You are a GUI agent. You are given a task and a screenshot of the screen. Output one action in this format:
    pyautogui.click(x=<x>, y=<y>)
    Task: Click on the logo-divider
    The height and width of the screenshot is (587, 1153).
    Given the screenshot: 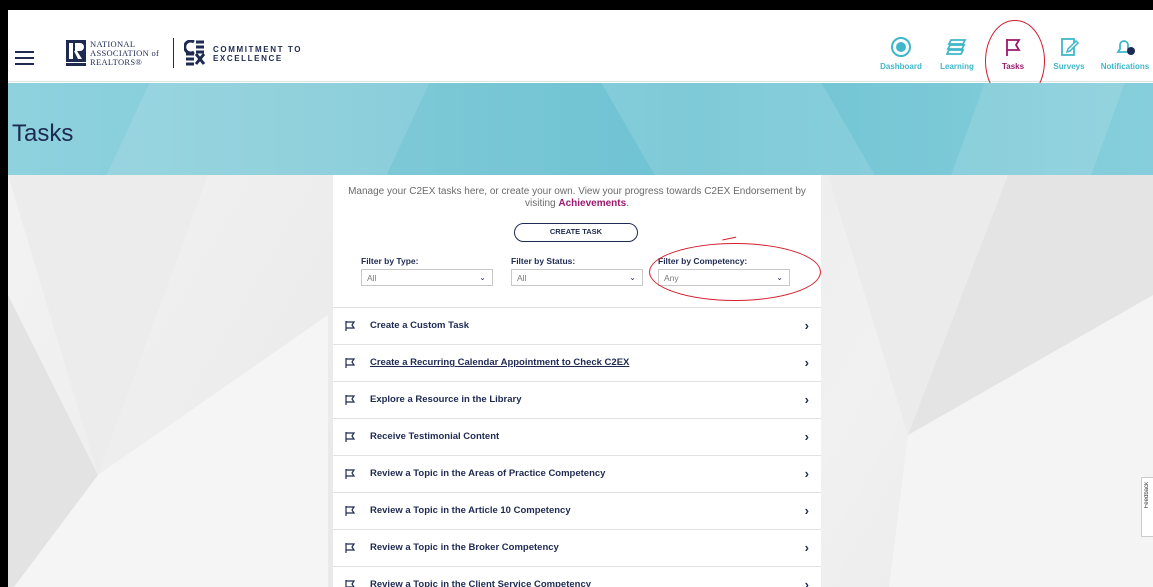 What is the action you would take?
    pyautogui.click(x=173, y=53)
    